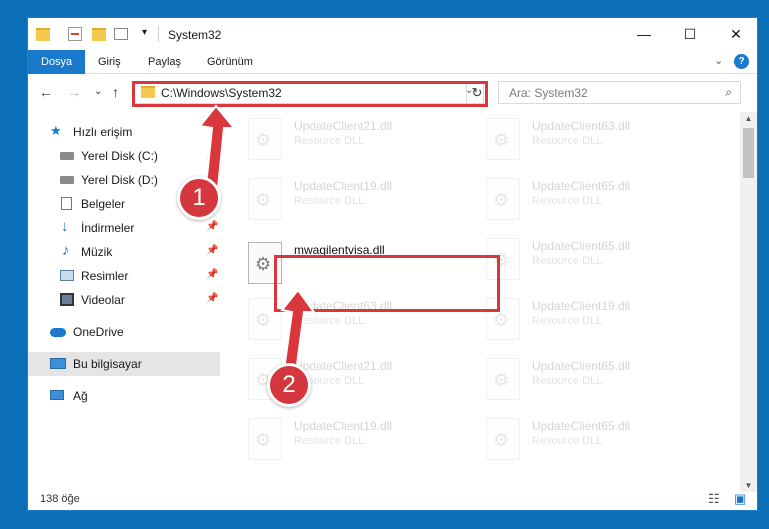 This screenshot has width=769, height=529. Describe the element at coordinates (80, 396) in the screenshot. I see `sidebar-item-label: Ağ` at that location.